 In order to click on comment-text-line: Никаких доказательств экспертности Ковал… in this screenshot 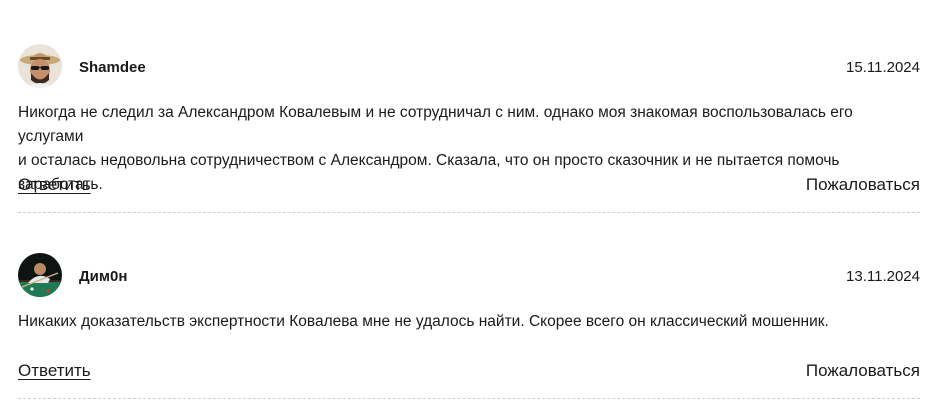, I will do `click(423, 321)`.